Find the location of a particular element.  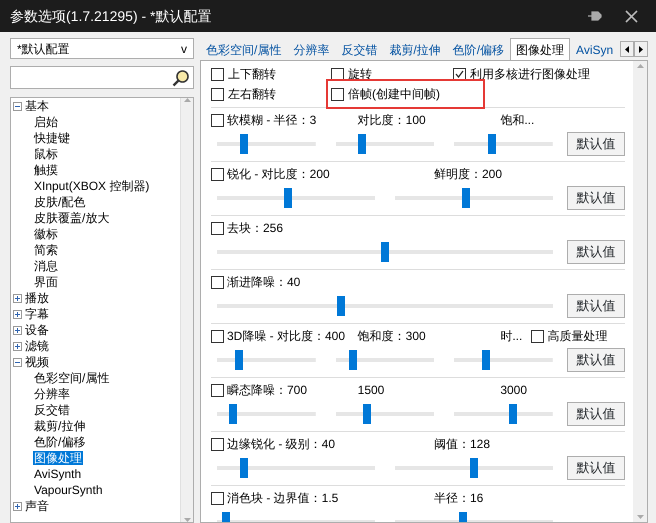

tab: 图像处理 is located at coordinates (540, 49).